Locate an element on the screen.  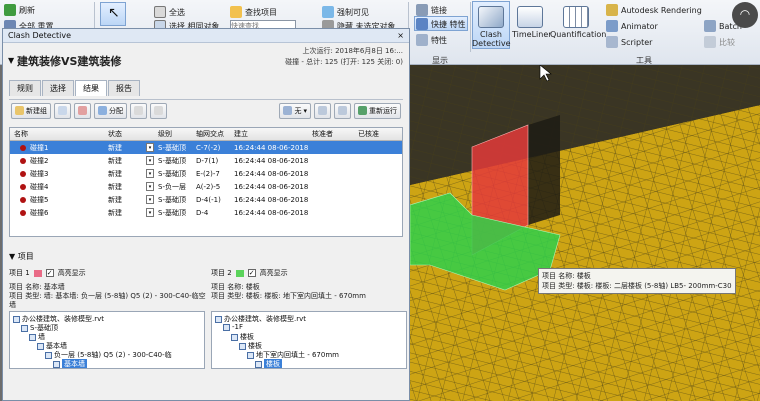
select-all-icon is located at coordinates (160, 12).